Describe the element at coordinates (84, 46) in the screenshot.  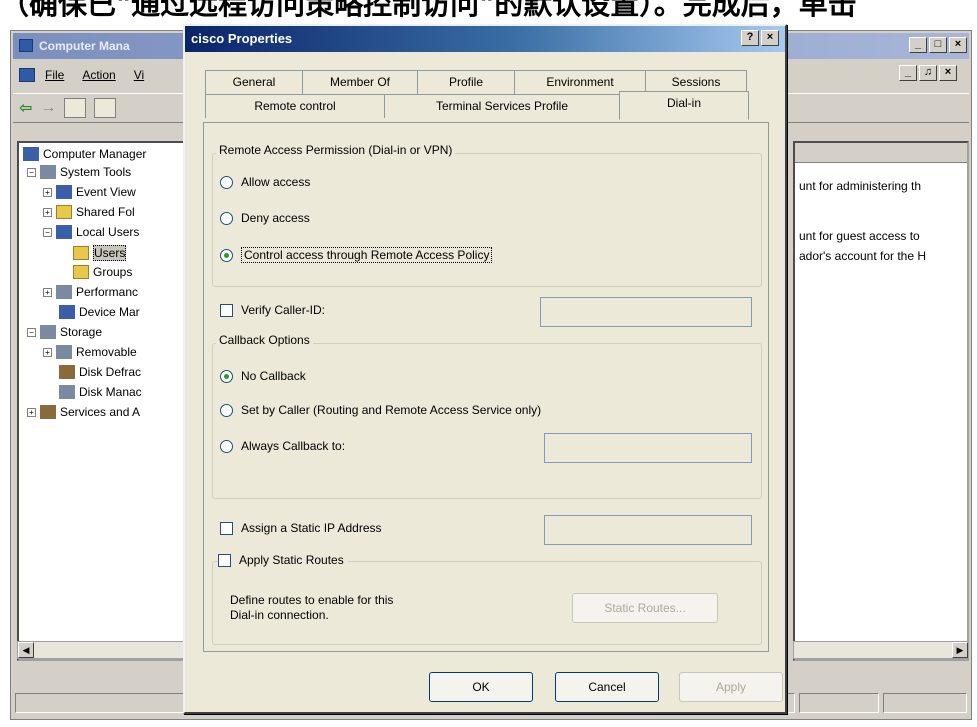
I see `mmc-title: Computer Mana` at that location.